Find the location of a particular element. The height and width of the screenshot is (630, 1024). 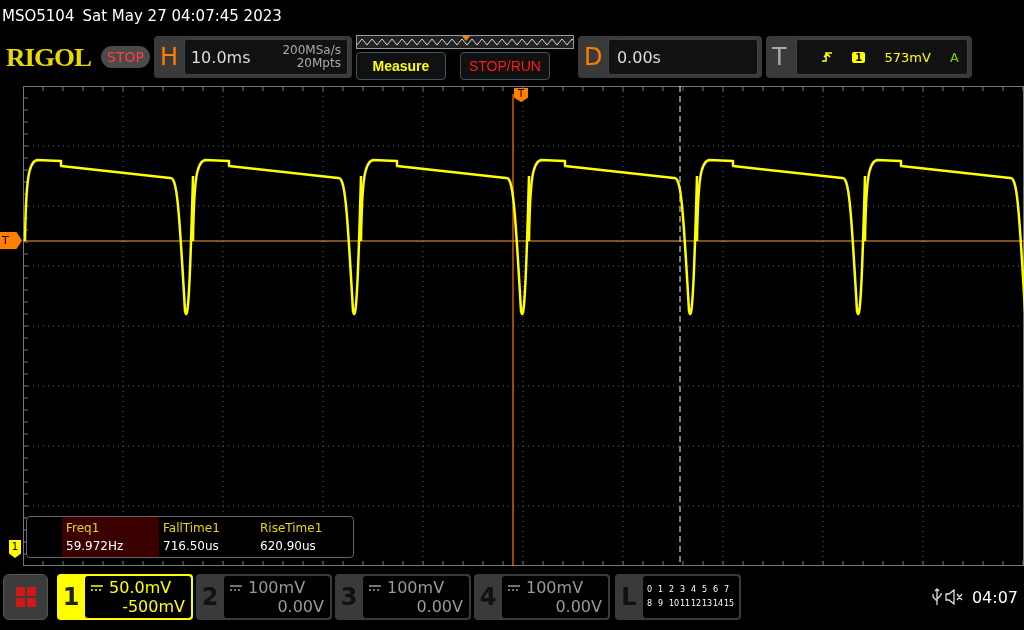

horizontal-panel: H 10.0ms 200MSa/s 20Mpts is located at coordinates (252, 57).